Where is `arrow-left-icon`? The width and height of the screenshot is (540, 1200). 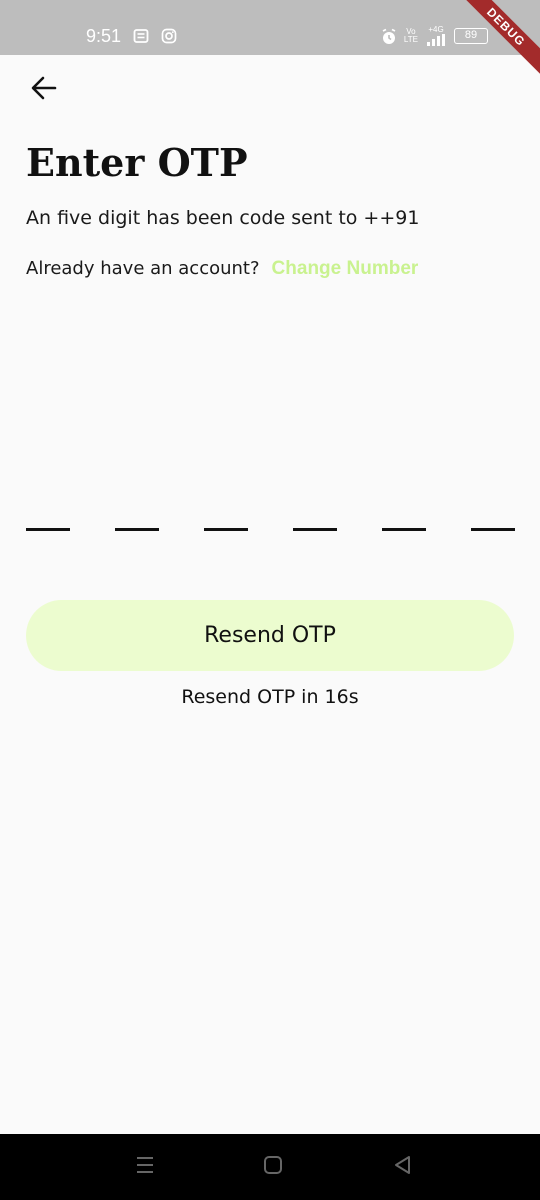
arrow-left-icon is located at coordinates (44, 90).